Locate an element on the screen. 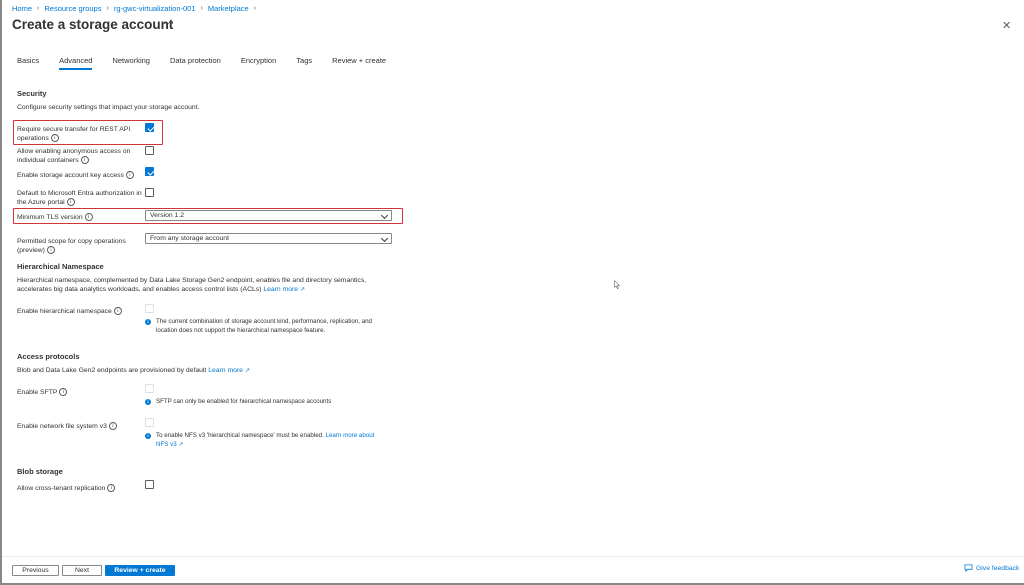 Image resolution: width=1024 pixels, height=585 pixels. hns-checkbox is located at coordinates (149, 308).